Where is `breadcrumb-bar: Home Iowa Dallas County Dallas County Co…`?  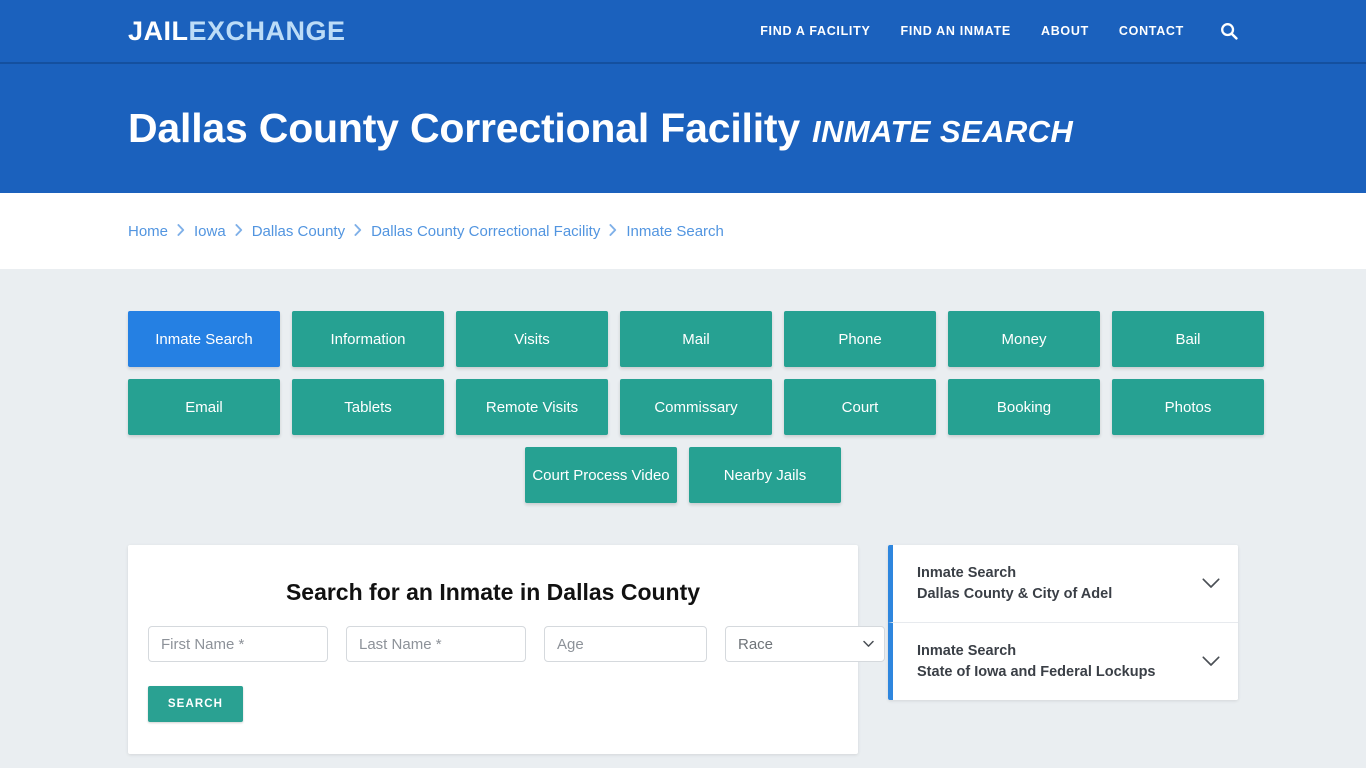
breadcrumb-bar: Home Iowa Dallas County Dallas County Co… is located at coordinates (683, 231).